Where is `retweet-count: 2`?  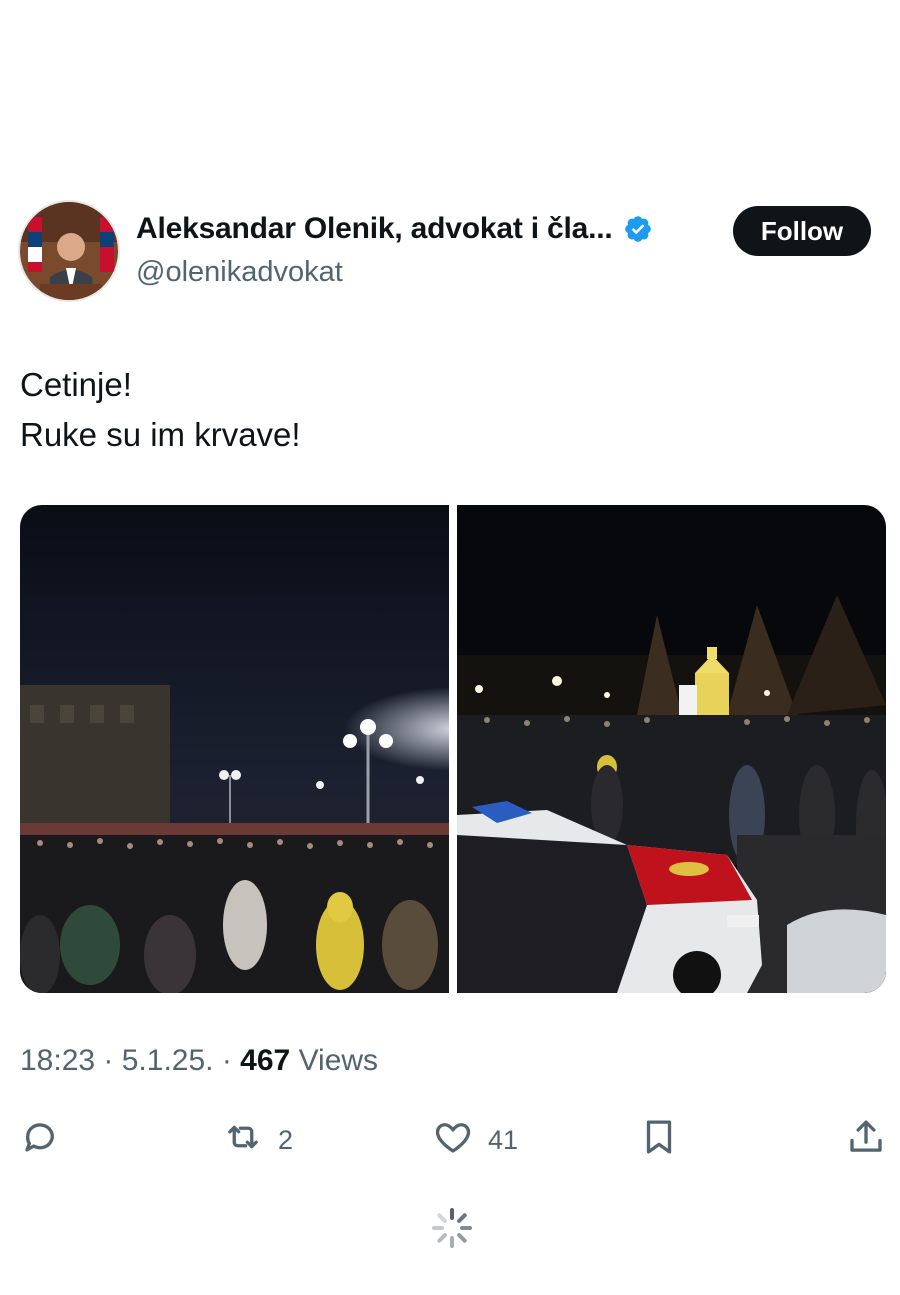 retweet-count: 2 is located at coordinates (286, 1139).